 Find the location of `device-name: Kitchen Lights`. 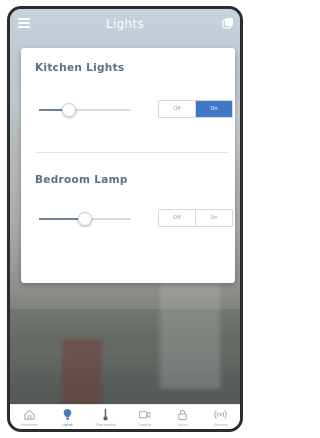

device-name: Kitchen Lights is located at coordinates (80, 68).